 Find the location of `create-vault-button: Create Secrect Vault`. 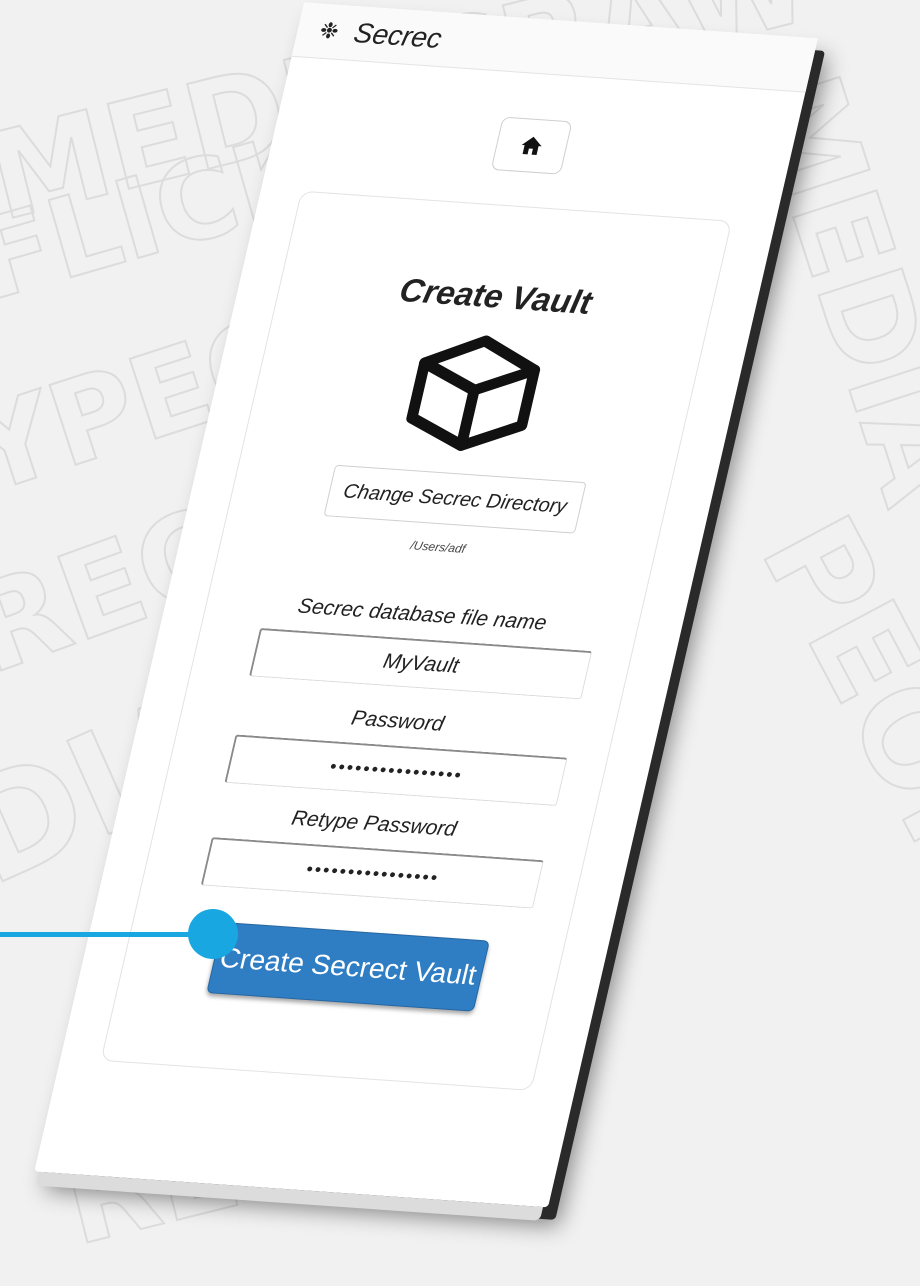

create-vault-button: Create Secrect Vault is located at coordinates (348, 966).